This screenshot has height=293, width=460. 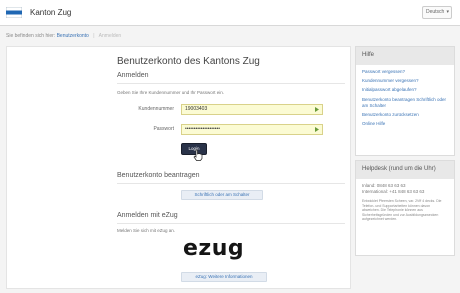 What do you see at coordinates (222, 195) in the screenshot?
I see `apply-in-writing-button: Schriftlich oder am Schalter` at bounding box center [222, 195].